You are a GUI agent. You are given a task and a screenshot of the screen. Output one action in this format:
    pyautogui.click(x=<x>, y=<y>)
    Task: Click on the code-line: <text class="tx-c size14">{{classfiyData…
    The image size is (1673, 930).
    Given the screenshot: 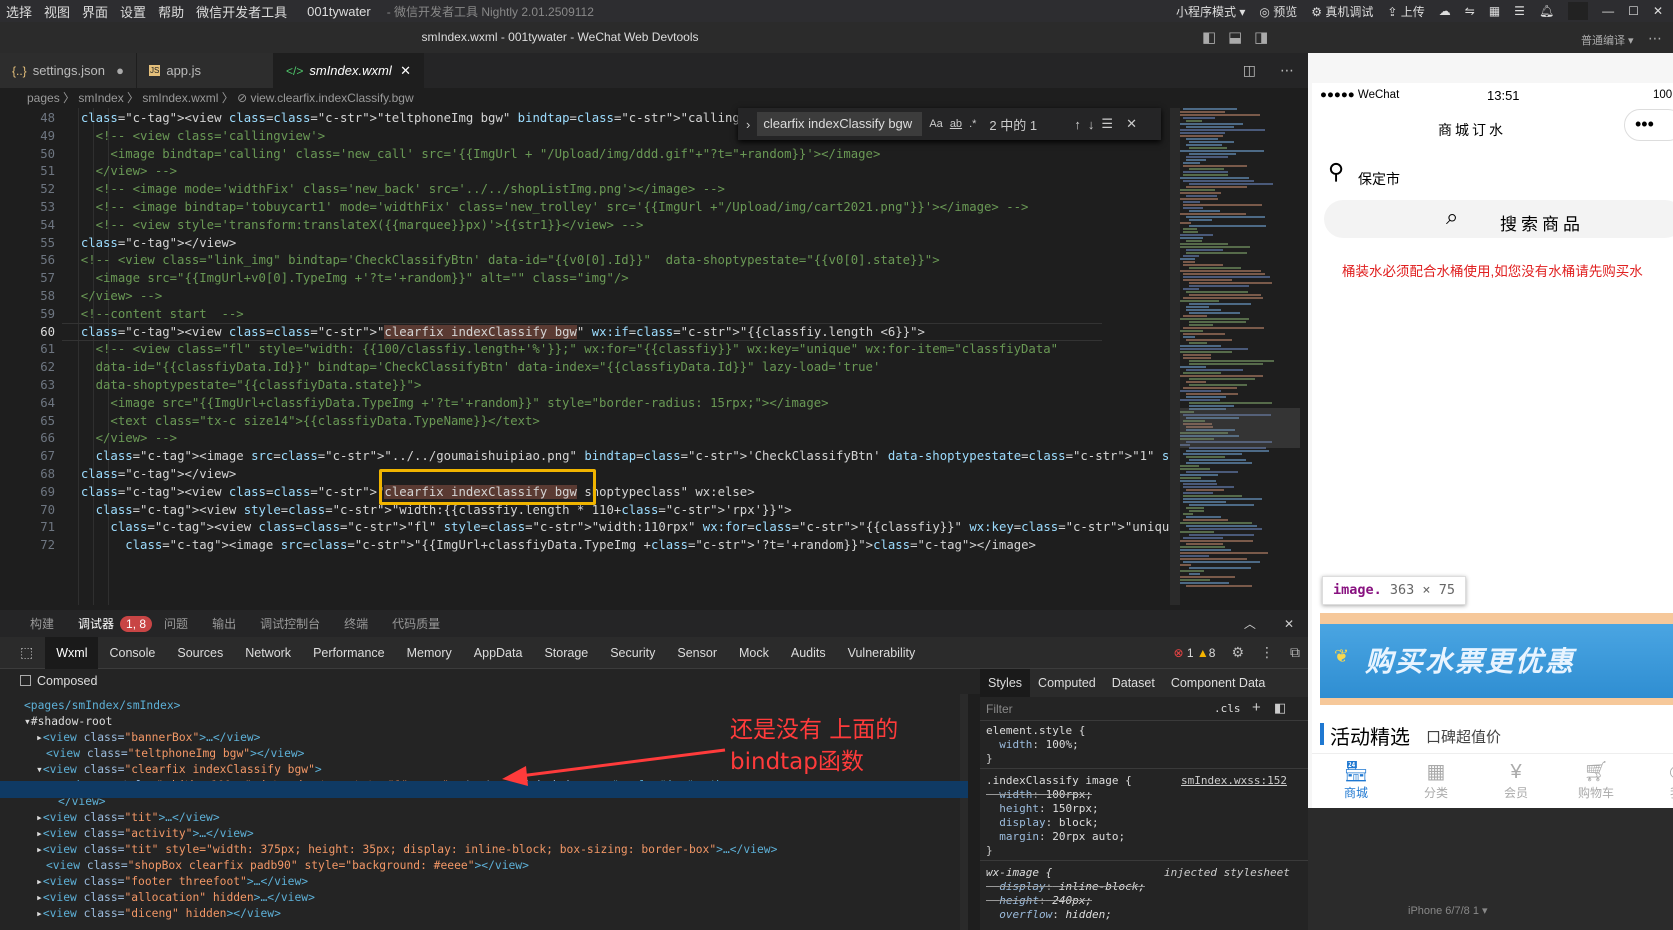 What is the action you would take?
    pyautogui.click(x=302, y=421)
    